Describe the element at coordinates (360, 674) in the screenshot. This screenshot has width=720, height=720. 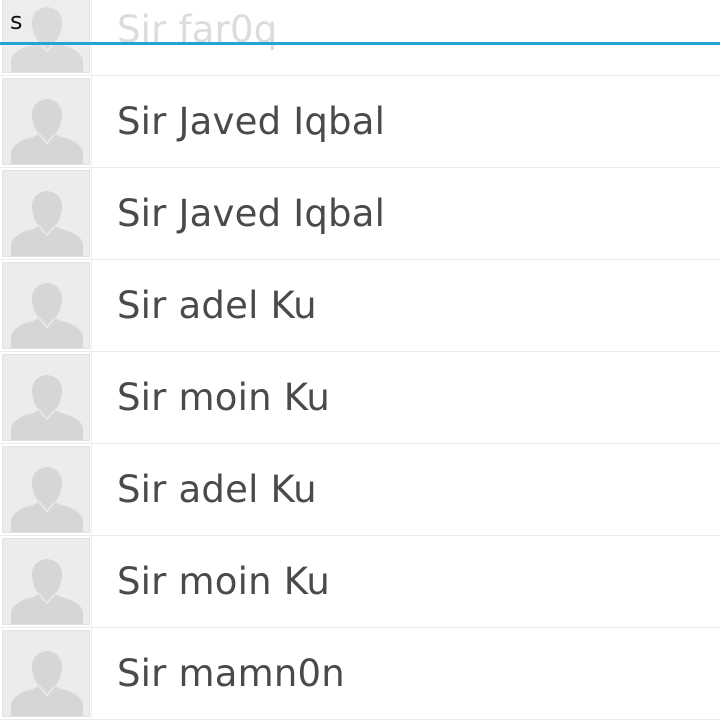
I see `contact-row: Sir mamn0n` at that location.